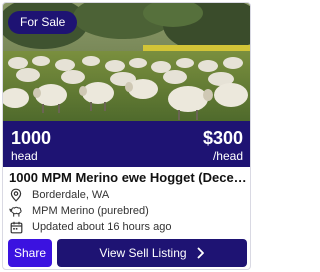  I want to click on quantity-unit: head, so click(24, 156).